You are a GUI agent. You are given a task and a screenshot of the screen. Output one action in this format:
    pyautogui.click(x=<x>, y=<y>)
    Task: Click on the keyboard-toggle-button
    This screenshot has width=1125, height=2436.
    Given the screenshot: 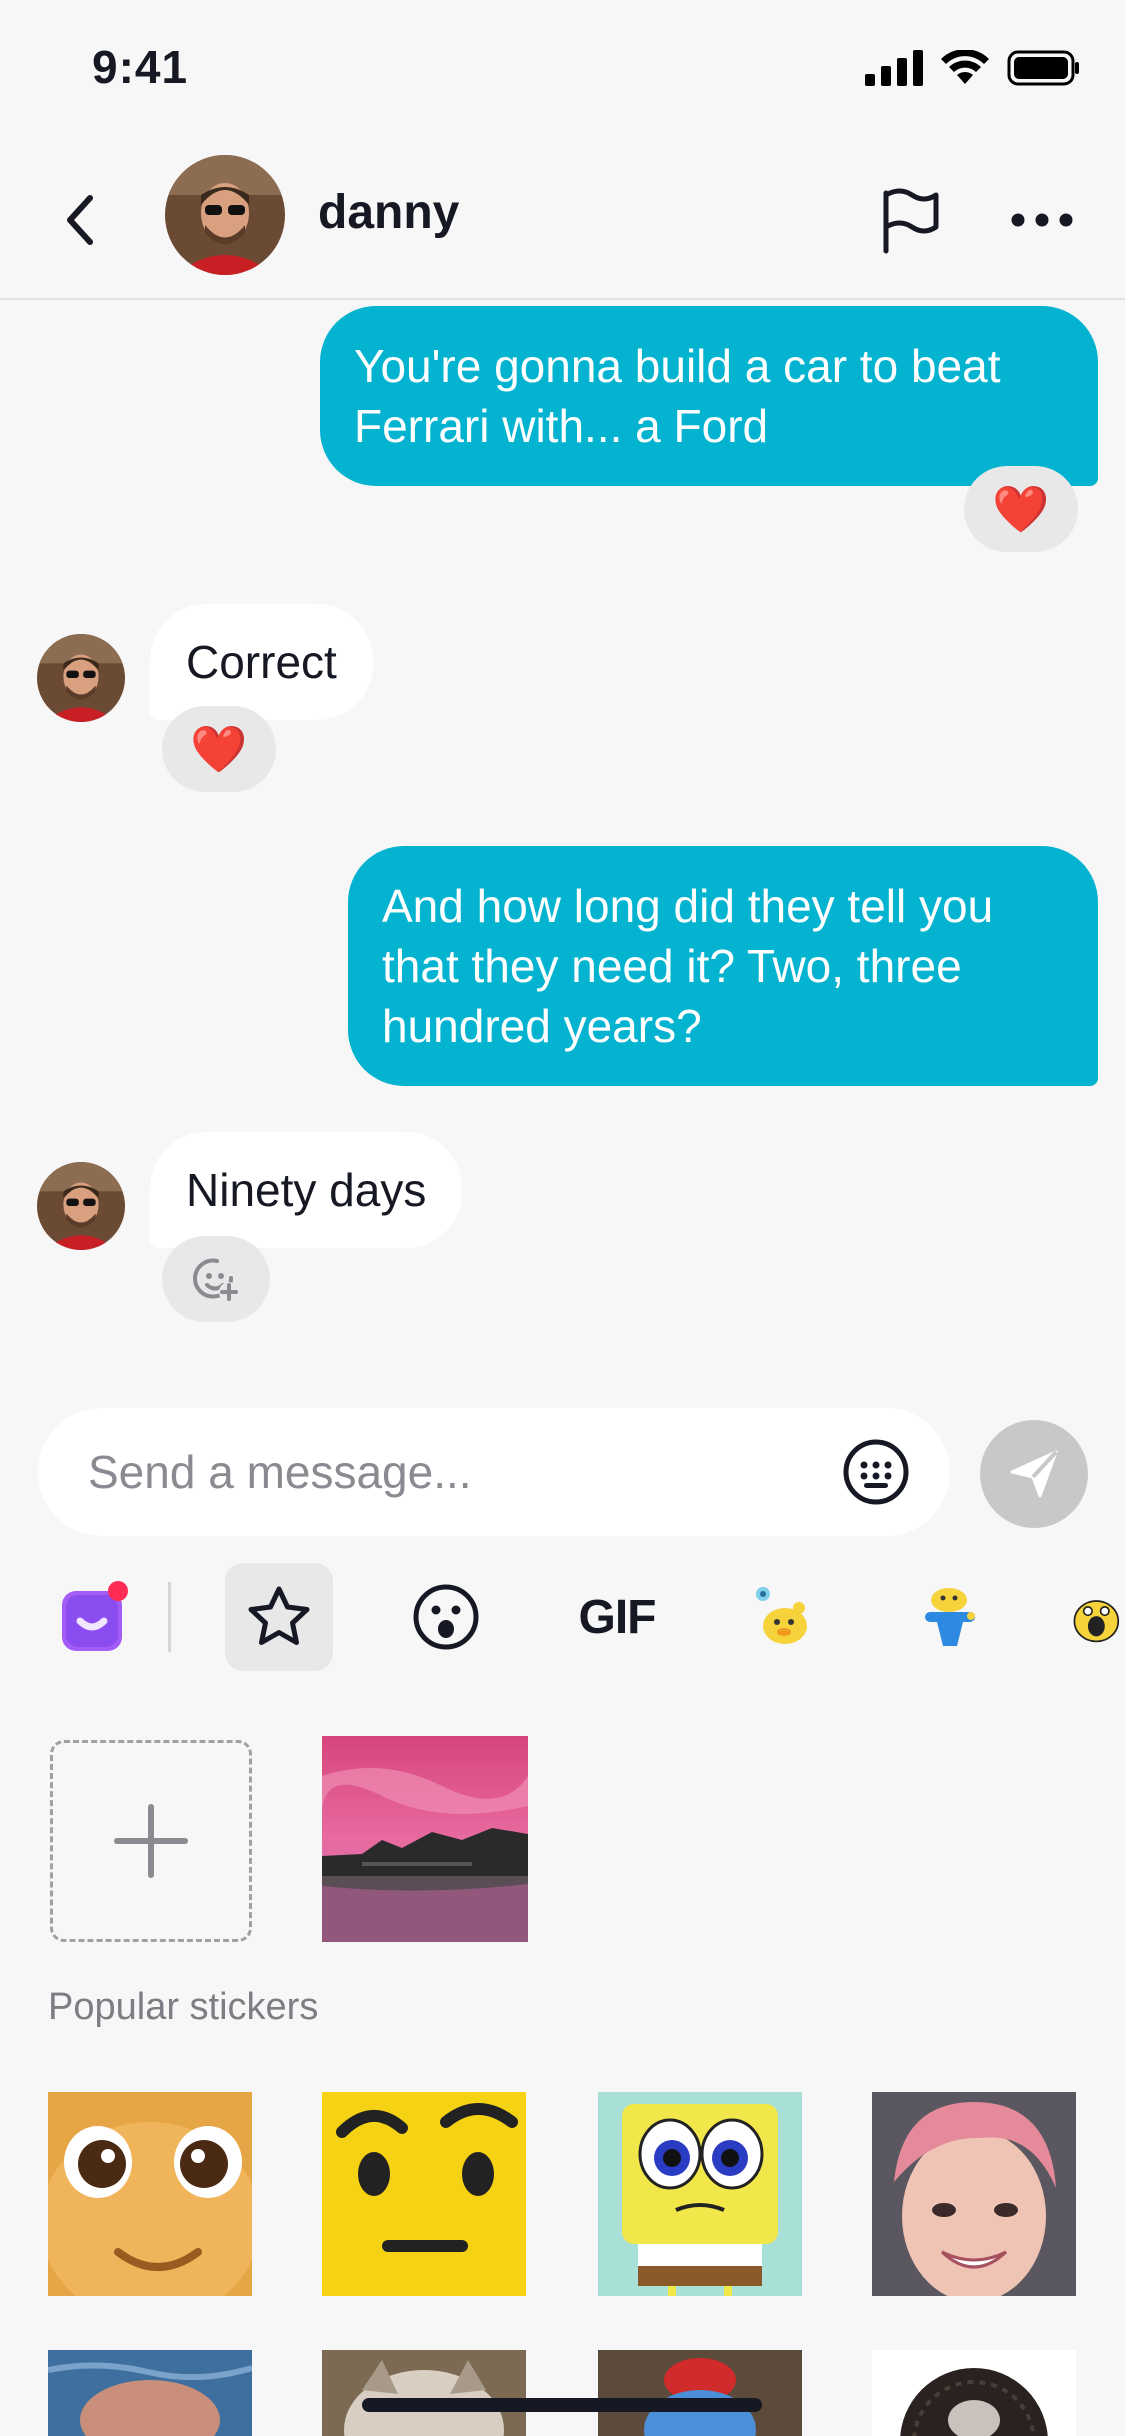 What is the action you would take?
    pyautogui.click(x=876, y=1472)
    